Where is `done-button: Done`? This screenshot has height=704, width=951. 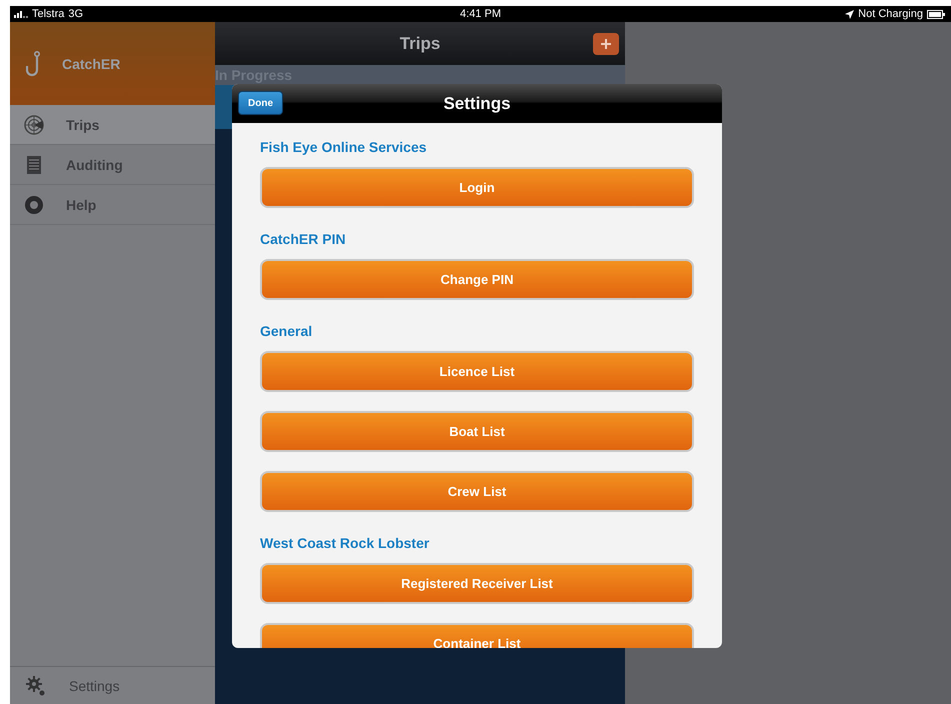 done-button: Done is located at coordinates (260, 103).